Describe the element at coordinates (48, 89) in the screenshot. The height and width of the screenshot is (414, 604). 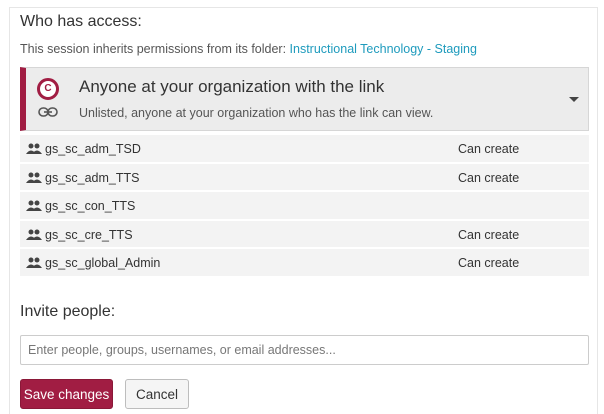
I see `organization-logo-icon: C` at that location.